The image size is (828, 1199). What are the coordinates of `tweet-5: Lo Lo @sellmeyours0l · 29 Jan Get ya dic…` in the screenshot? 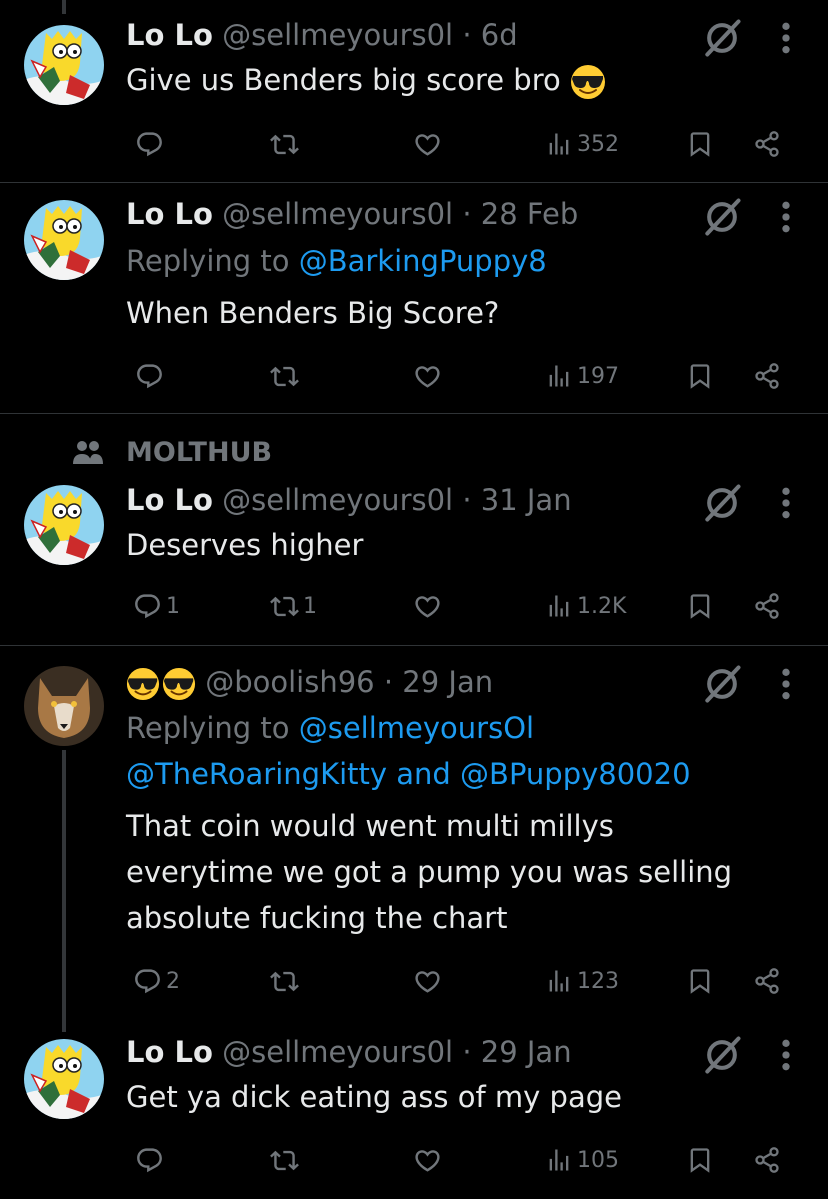 It's located at (414, 1115).